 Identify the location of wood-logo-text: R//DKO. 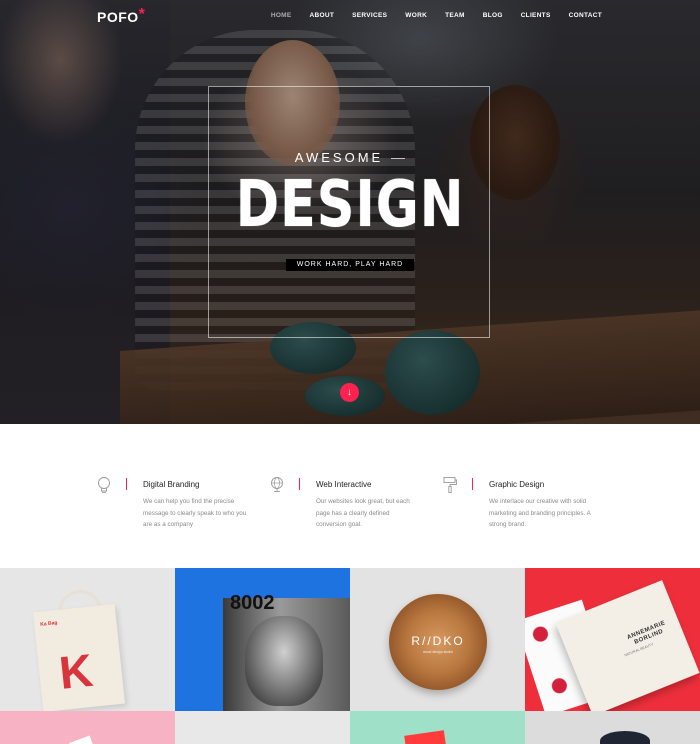
(438, 641).